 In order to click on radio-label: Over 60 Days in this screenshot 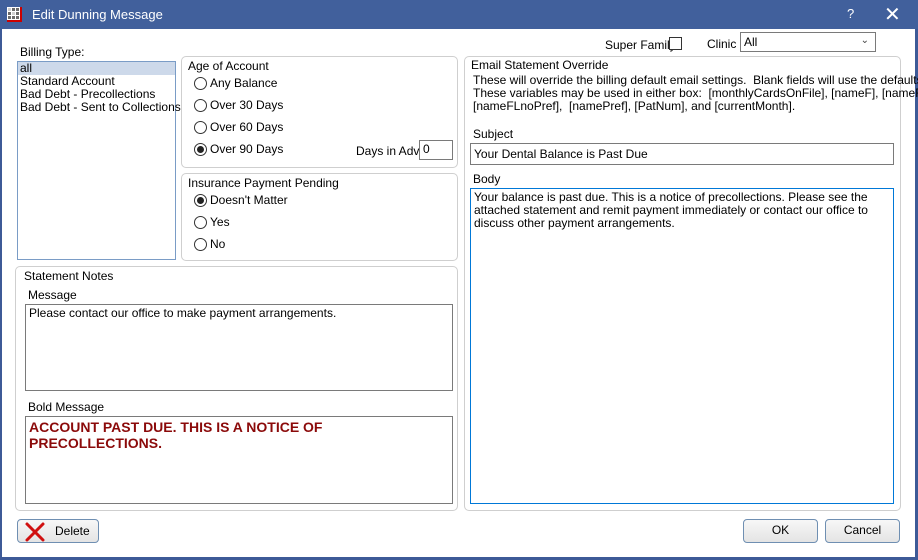, I will do `click(247, 127)`.